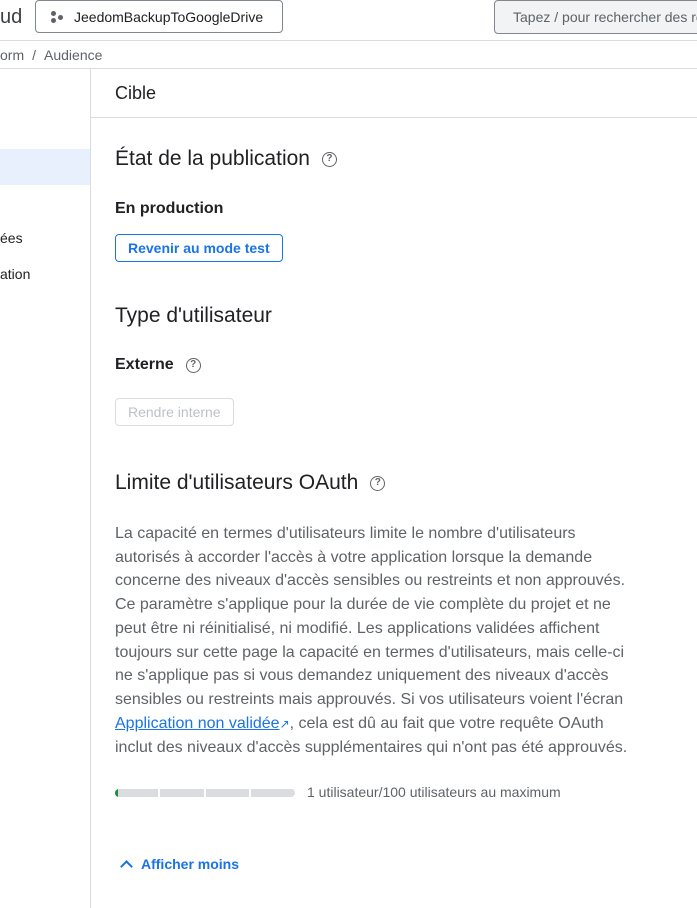  What do you see at coordinates (237, 482) in the screenshot?
I see `oauth-title: Limite d'utilisateurs OAuth` at bounding box center [237, 482].